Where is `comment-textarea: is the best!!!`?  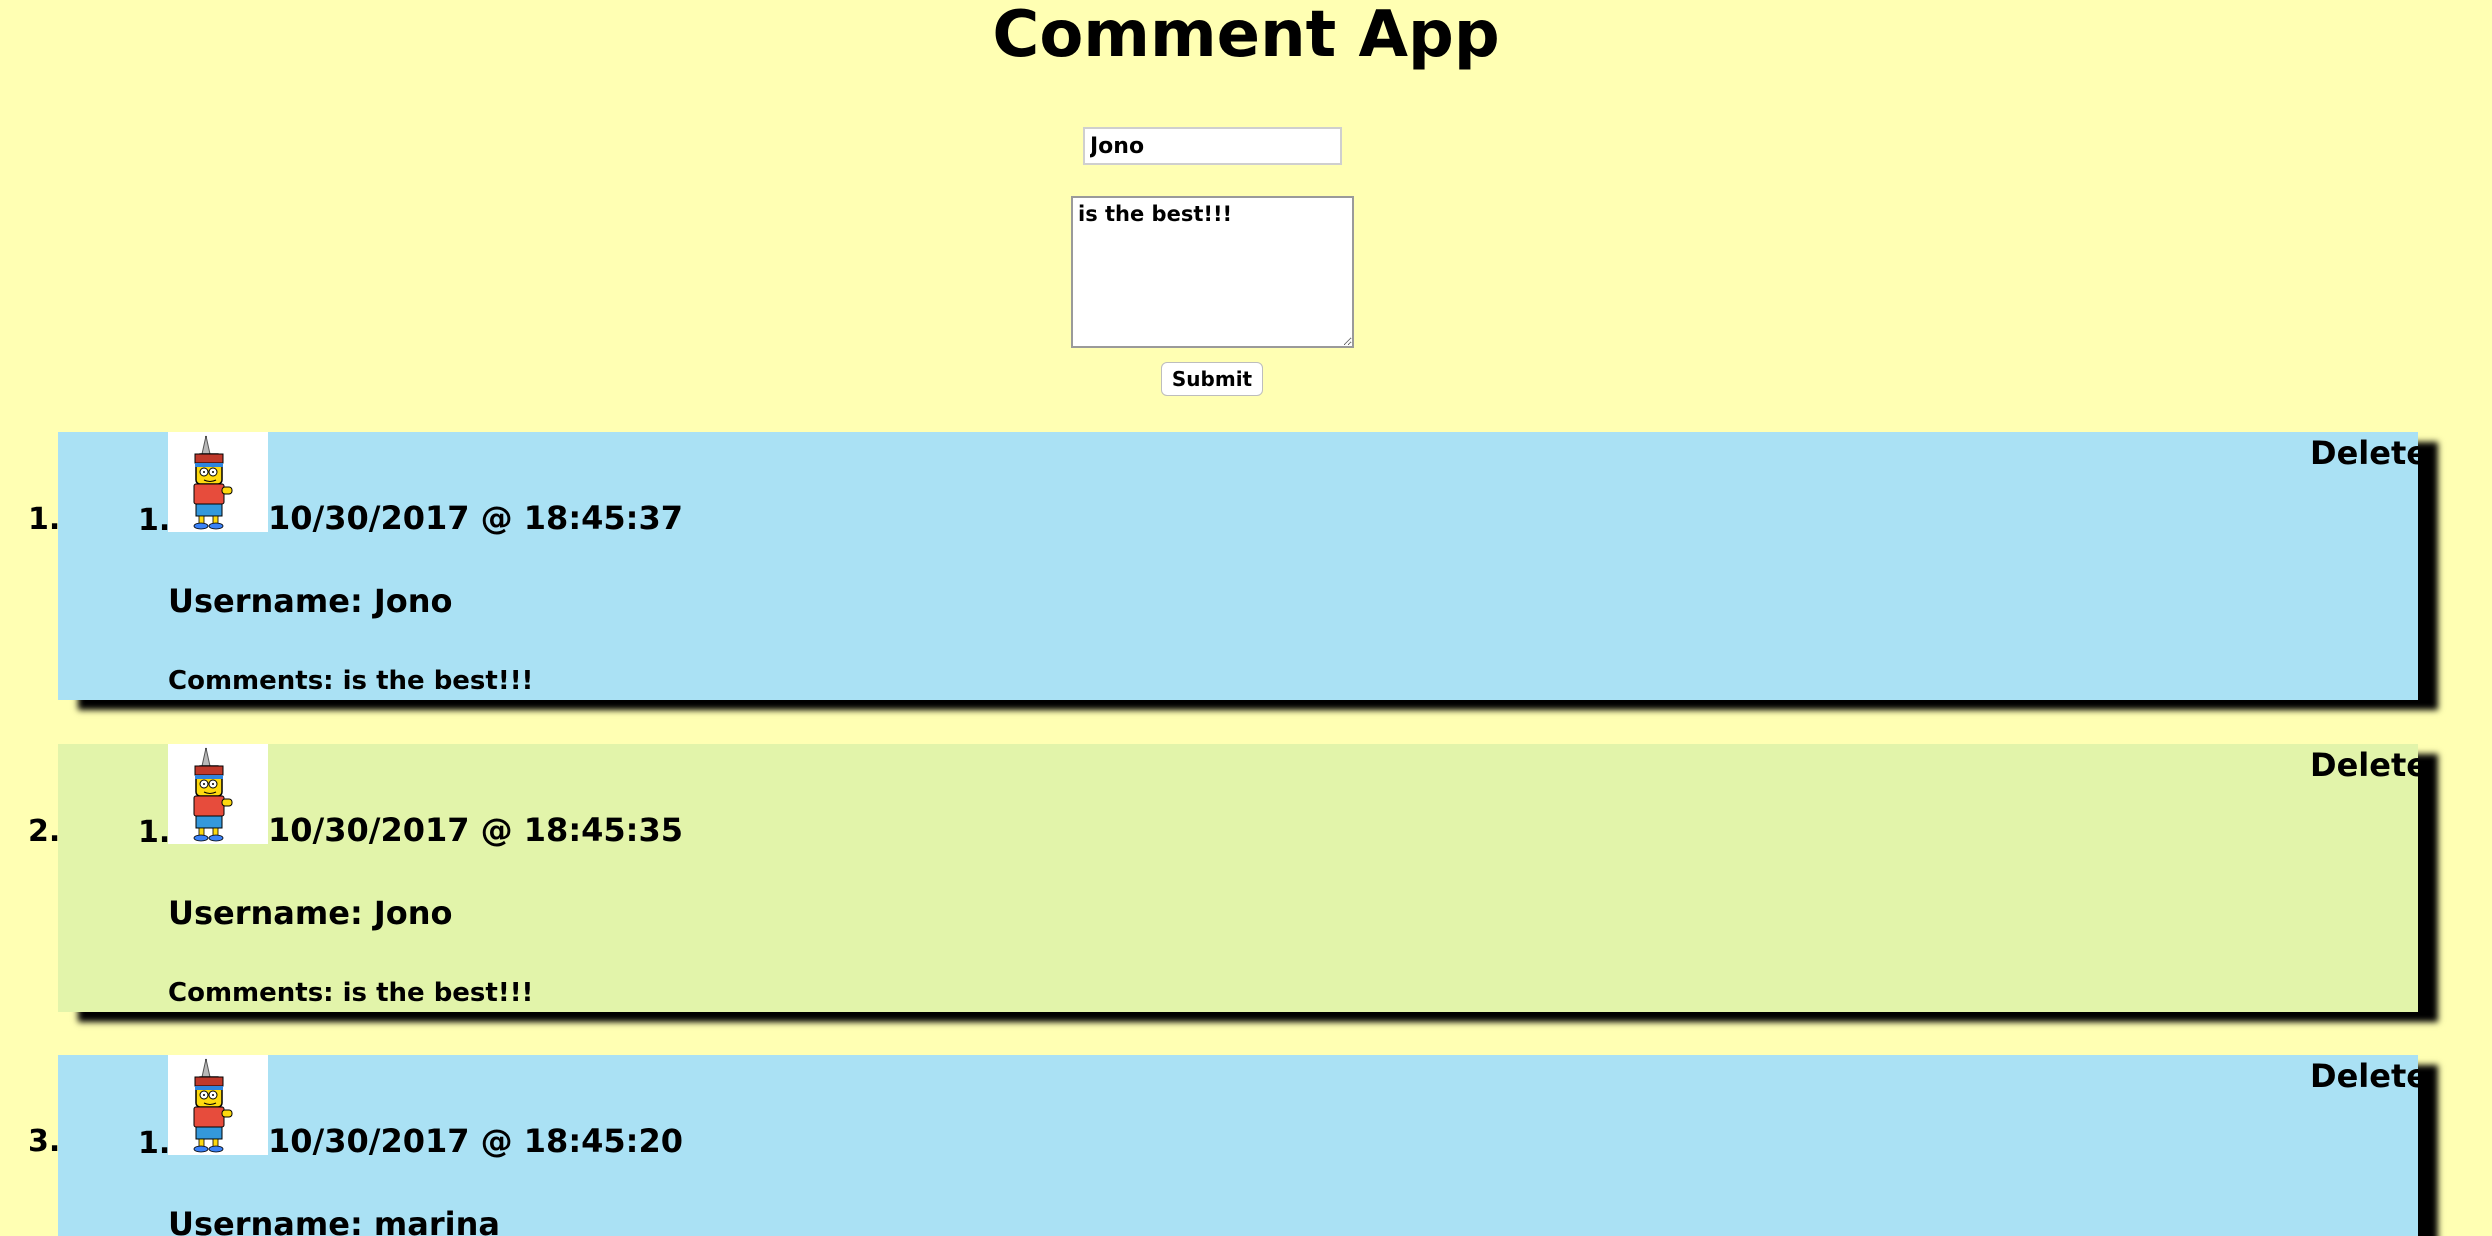 comment-textarea: is the best!!! is located at coordinates (1212, 272).